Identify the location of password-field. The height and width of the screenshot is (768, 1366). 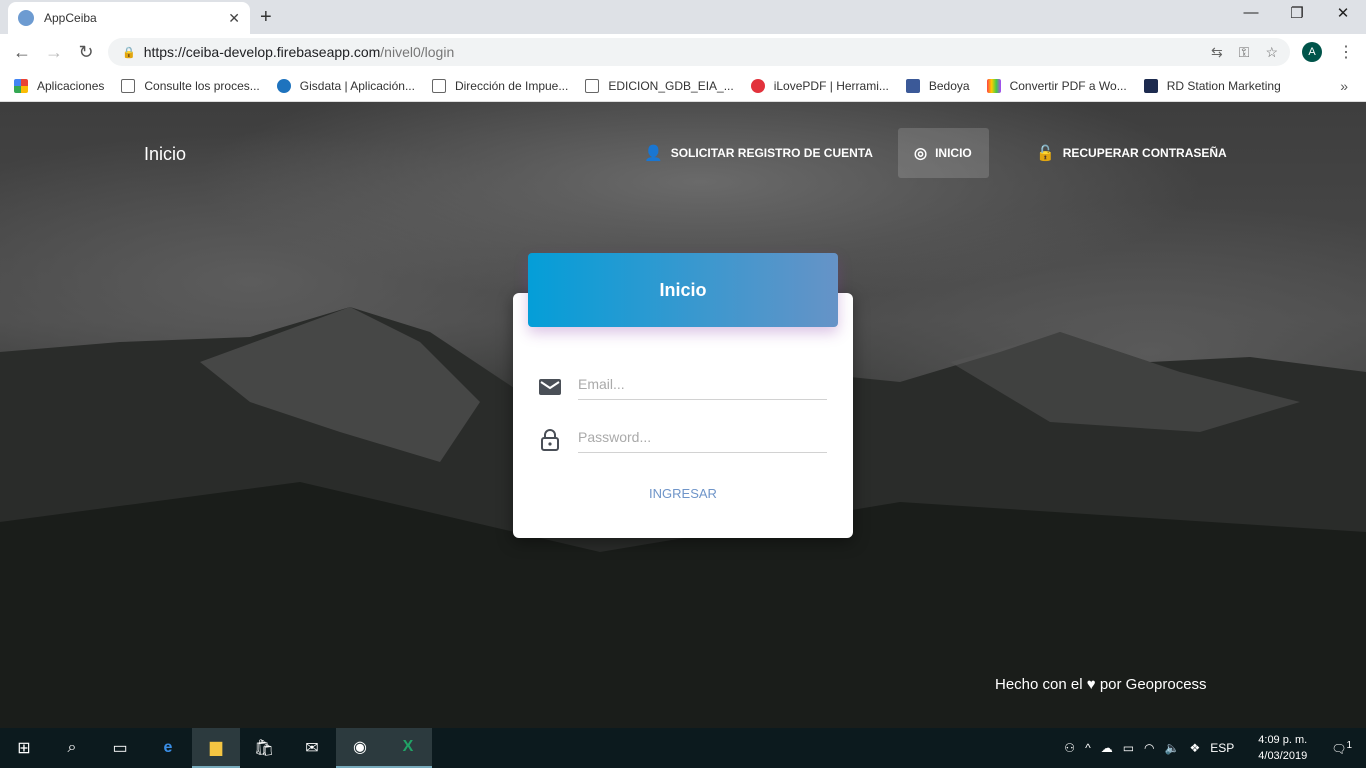
(682, 435).